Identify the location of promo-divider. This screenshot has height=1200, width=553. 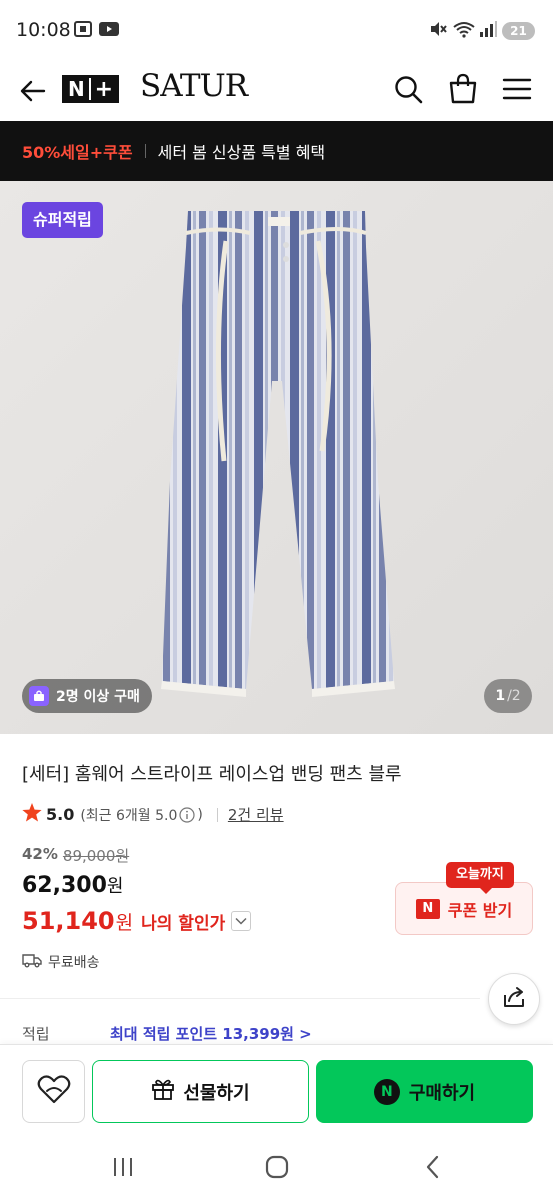
(145, 151).